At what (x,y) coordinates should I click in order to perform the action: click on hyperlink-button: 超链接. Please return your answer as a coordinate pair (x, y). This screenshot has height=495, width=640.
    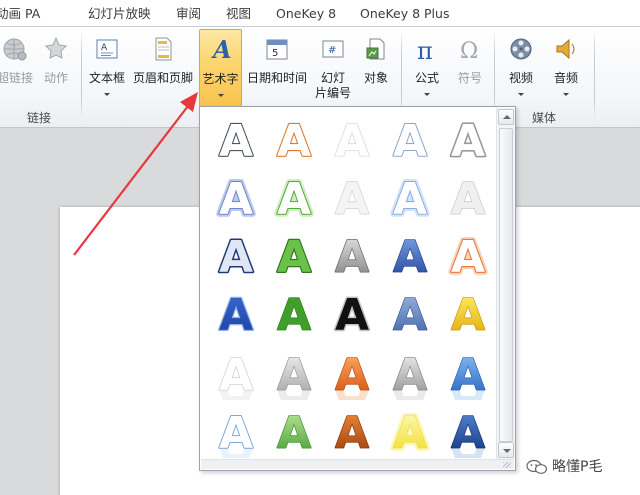
    Looking at the image, I should click on (18, 69).